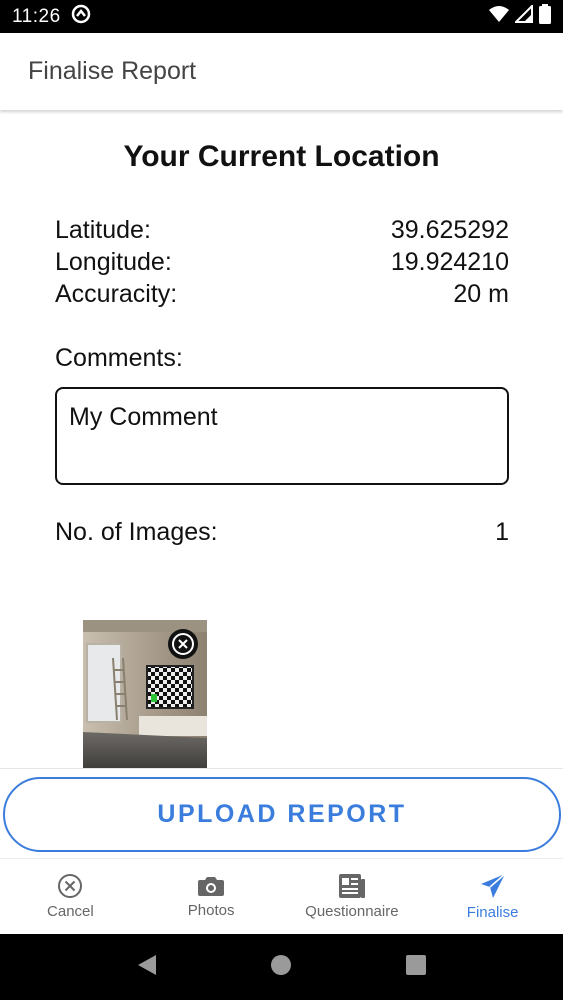 The height and width of the screenshot is (1000, 563). Describe the element at coordinates (70, 886) in the screenshot. I see `cancel-icon` at that location.